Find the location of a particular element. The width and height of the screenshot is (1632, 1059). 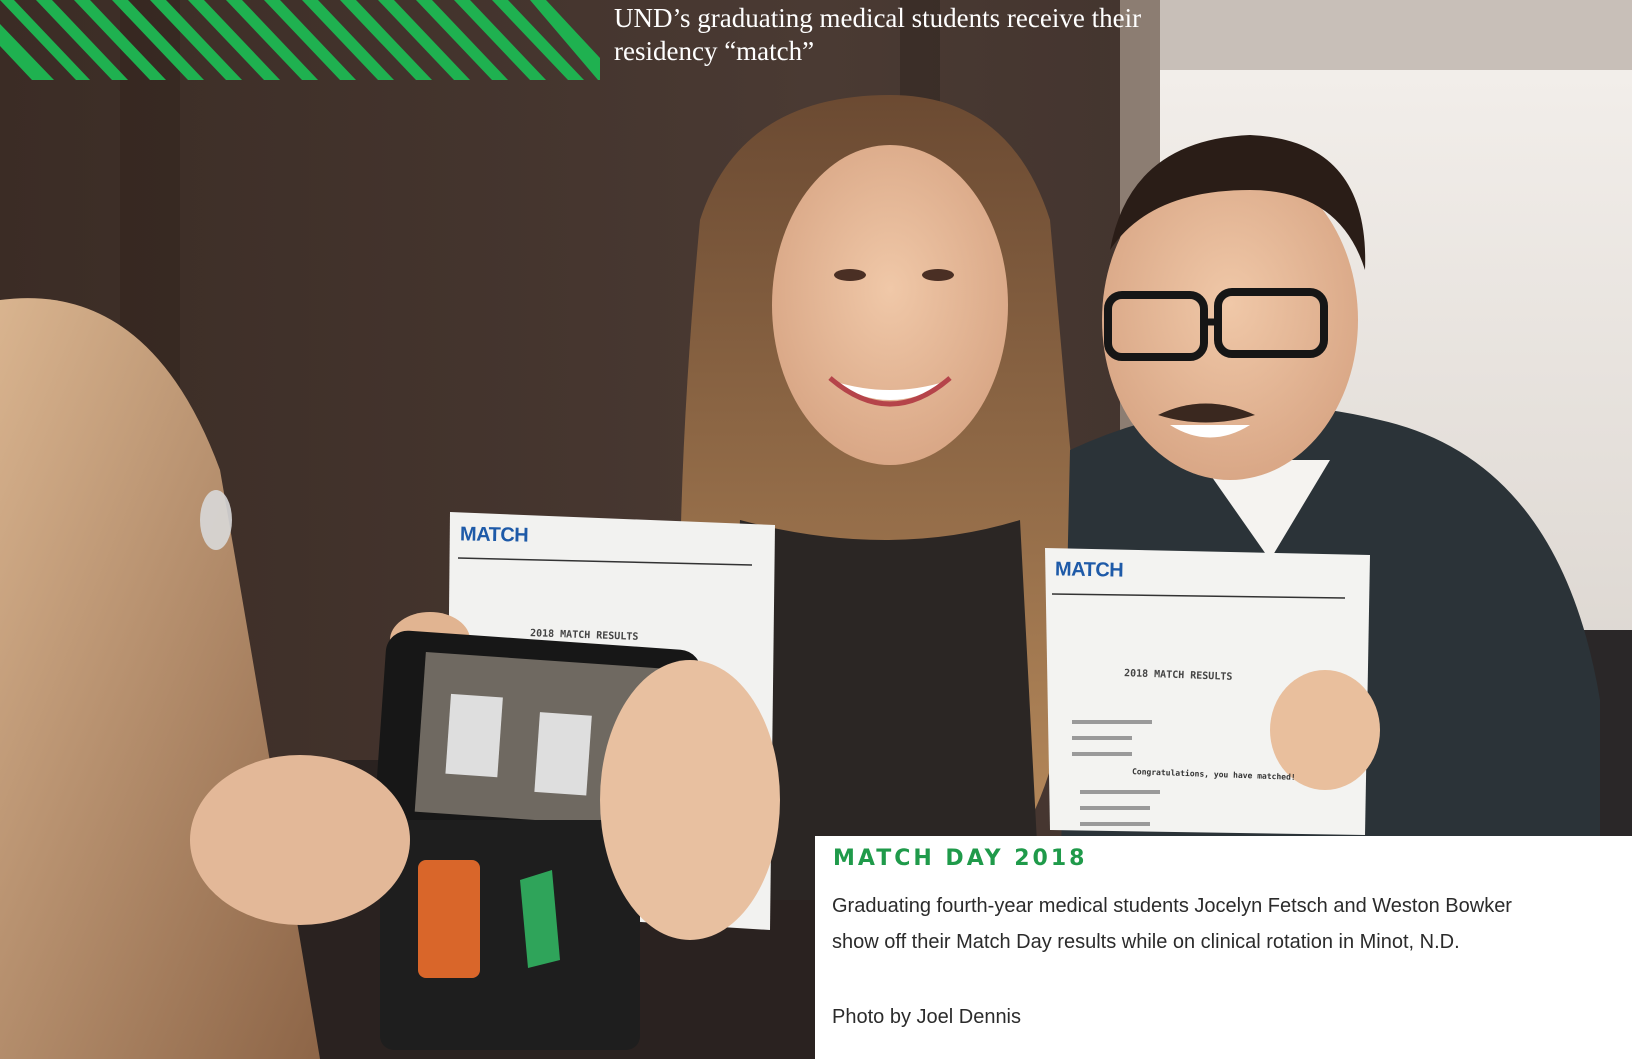

photo-credit: Photo by Joel Dennis is located at coordinates (927, 1017).